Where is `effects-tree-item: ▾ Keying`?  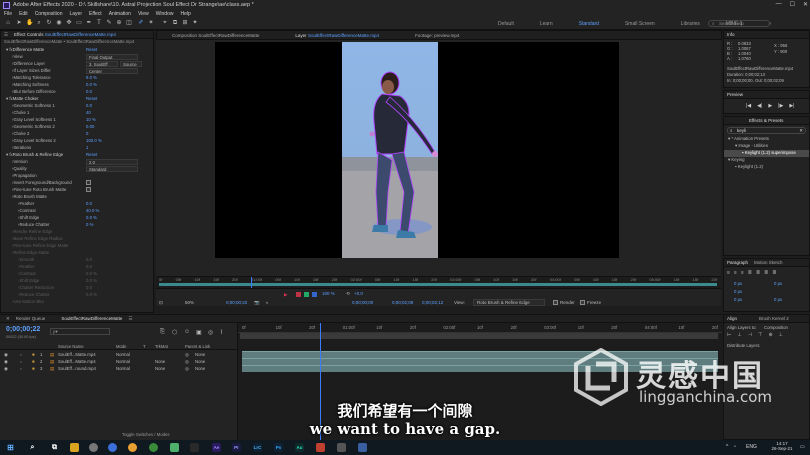 effects-tree-item: ▾ Keying is located at coordinates (766, 160).